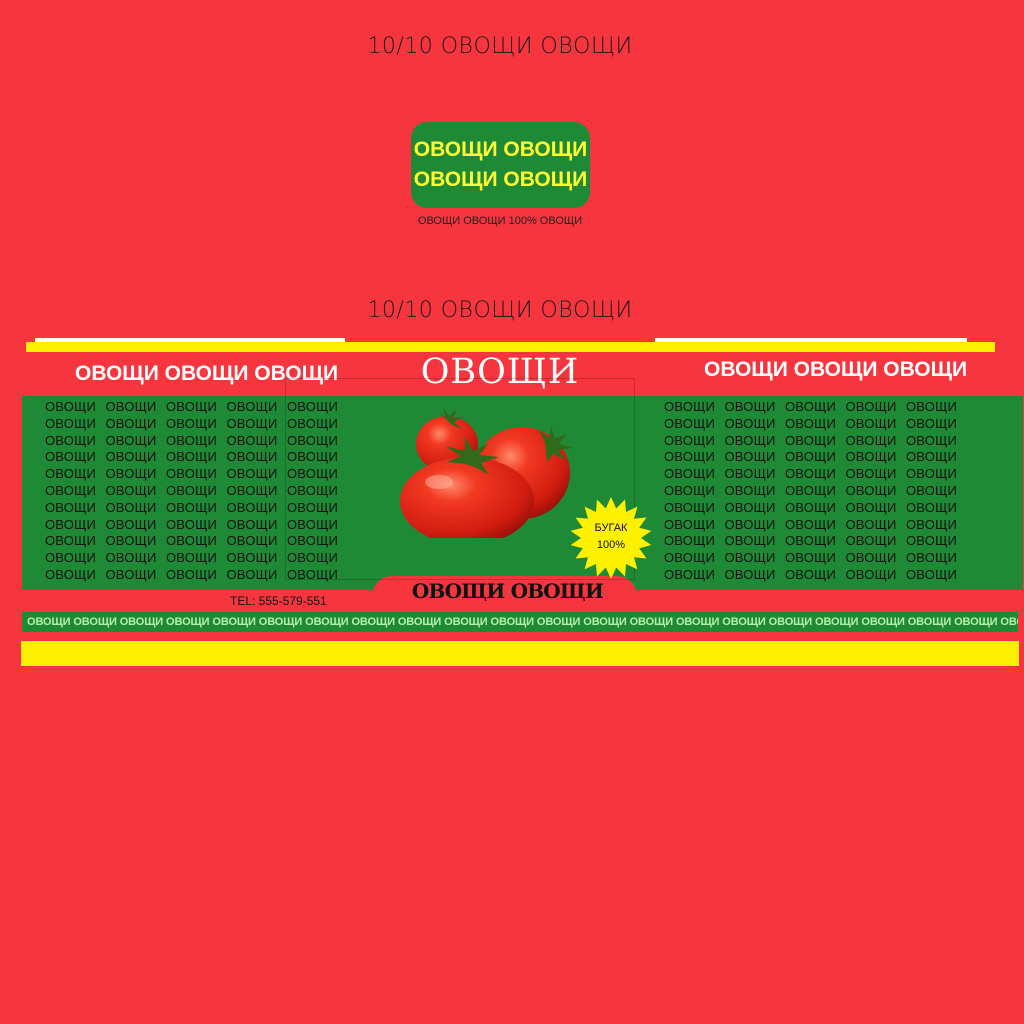 Image resolution: width=1024 pixels, height=1024 pixels. What do you see at coordinates (500, 310) in the screenshot?
I see `middle-heading: 10/10 ОВОЩИ ОВОЩИ` at bounding box center [500, 310].